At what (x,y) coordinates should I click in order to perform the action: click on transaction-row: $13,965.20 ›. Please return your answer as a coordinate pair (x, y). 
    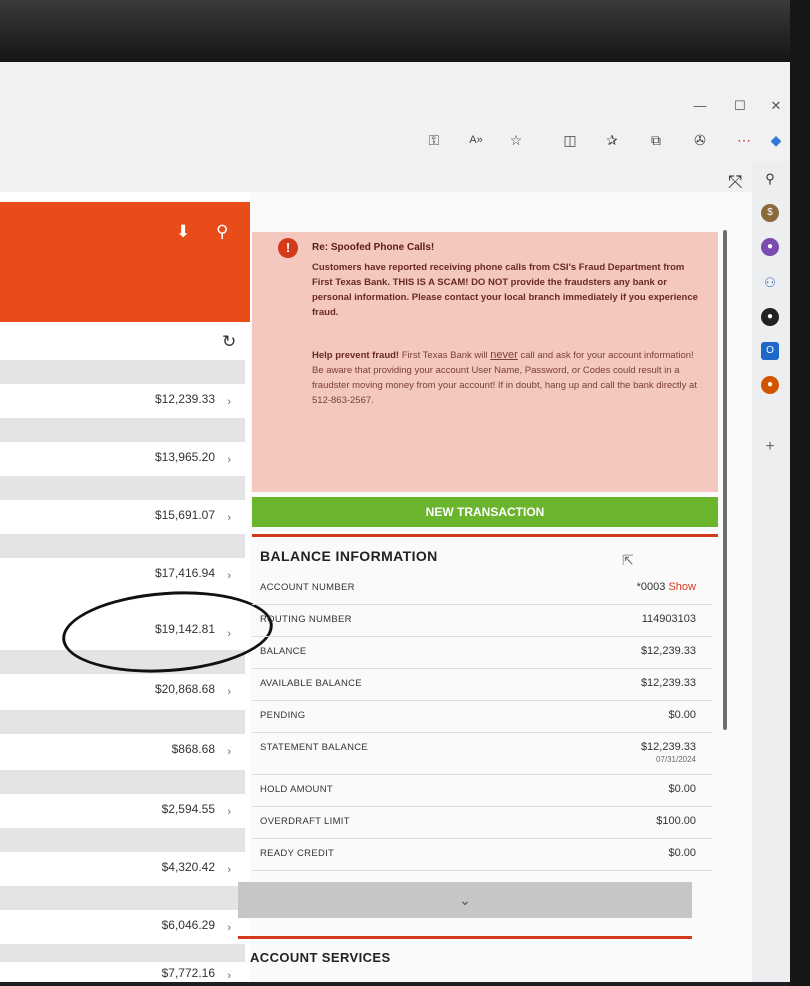
    Looking at the image, I should click on (122, 448).